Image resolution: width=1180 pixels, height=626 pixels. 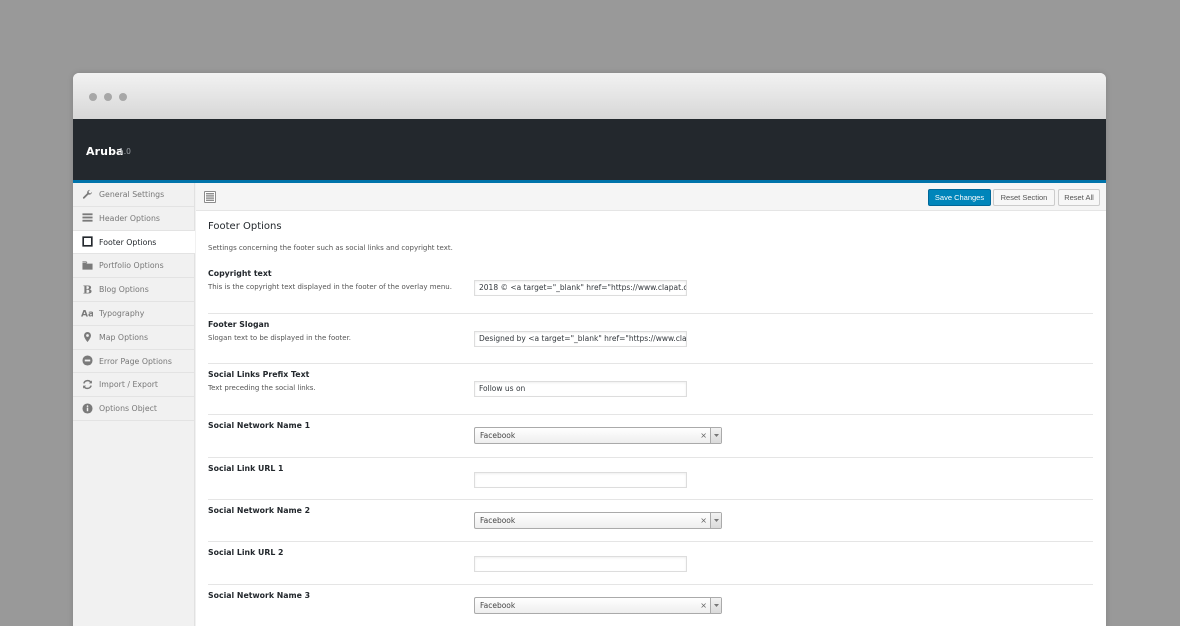 What do you see at coordinates (1024, 197) in the screenshot?
I see `reset-section-button: Reset Section` at bounding box center [1024, 197].